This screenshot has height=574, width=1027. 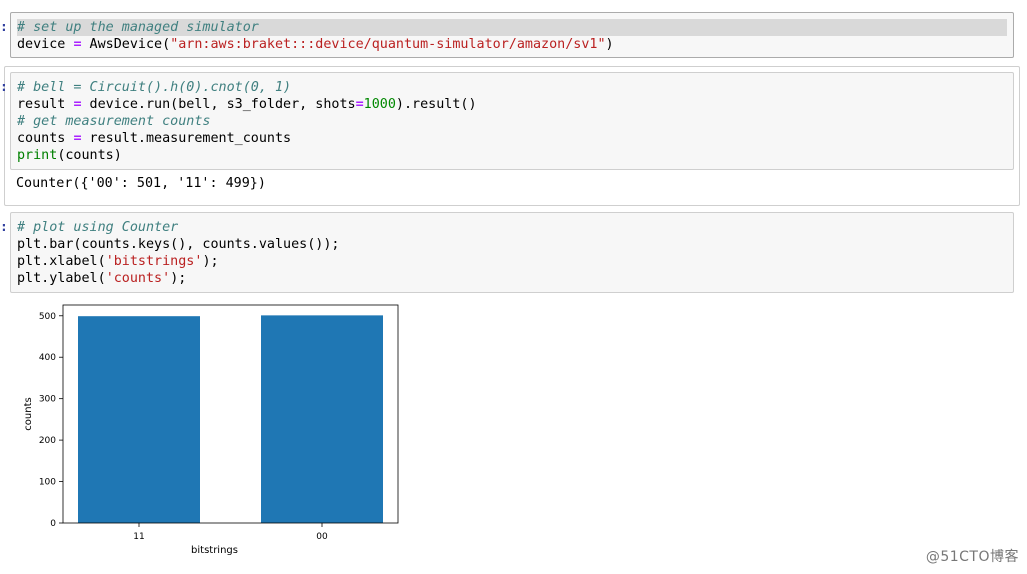 I want to click on code-token: AwsDevice(, so click(x=126, y=44).